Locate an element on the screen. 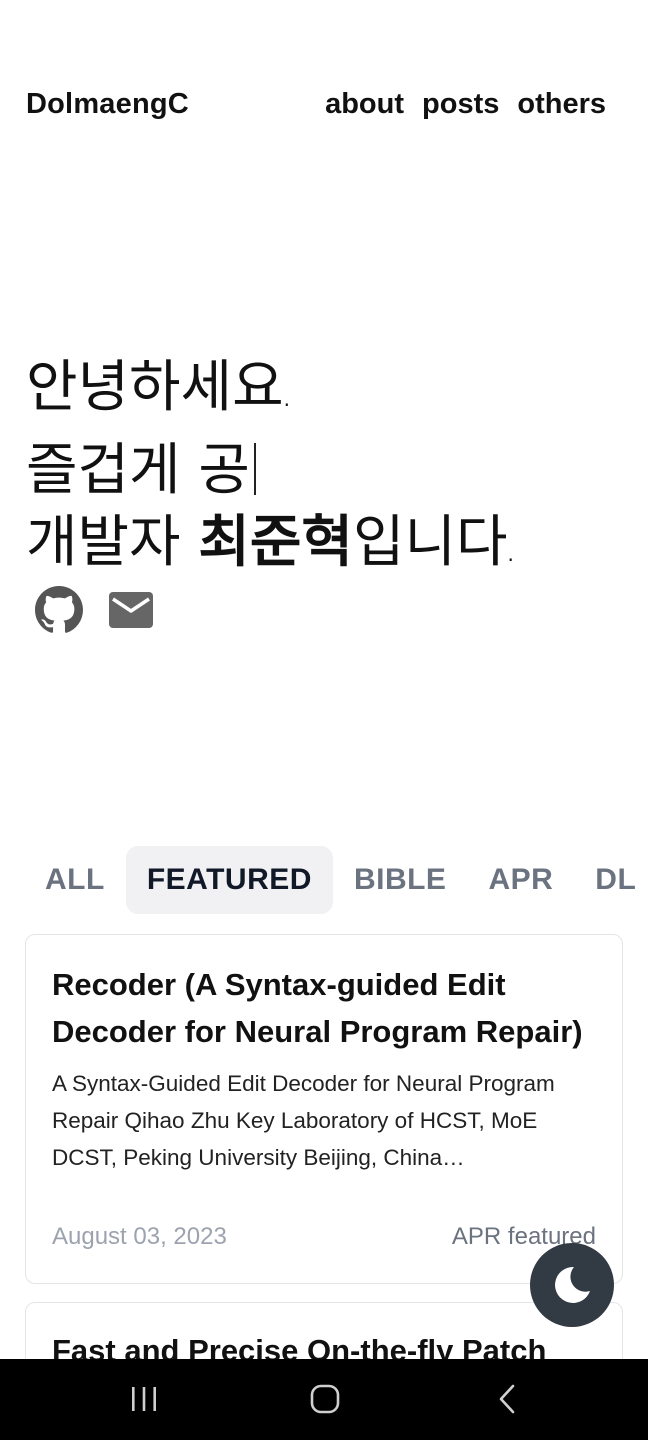  mail-icon is located at coordinates (131, 610).